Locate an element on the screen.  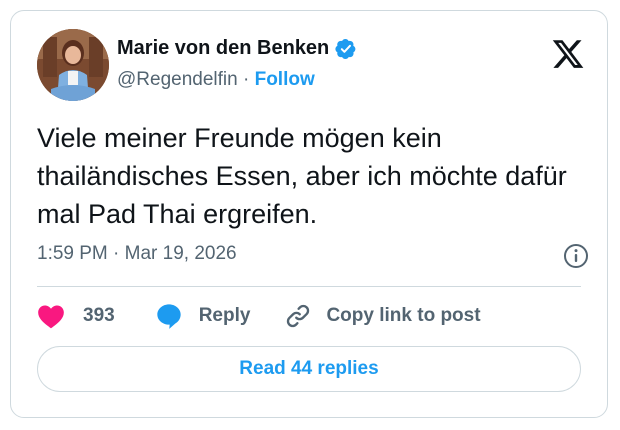
read-replies-label: Read 44 replies is located at coordinates (309, 368).